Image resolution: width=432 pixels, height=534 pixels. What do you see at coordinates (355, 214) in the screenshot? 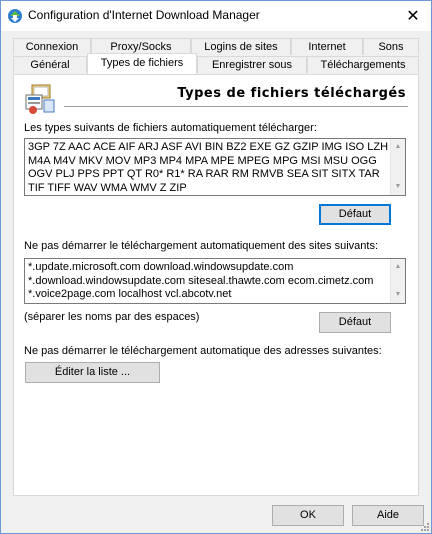
I see `types-default-button: Défaut` at bounding box center [355, 214].